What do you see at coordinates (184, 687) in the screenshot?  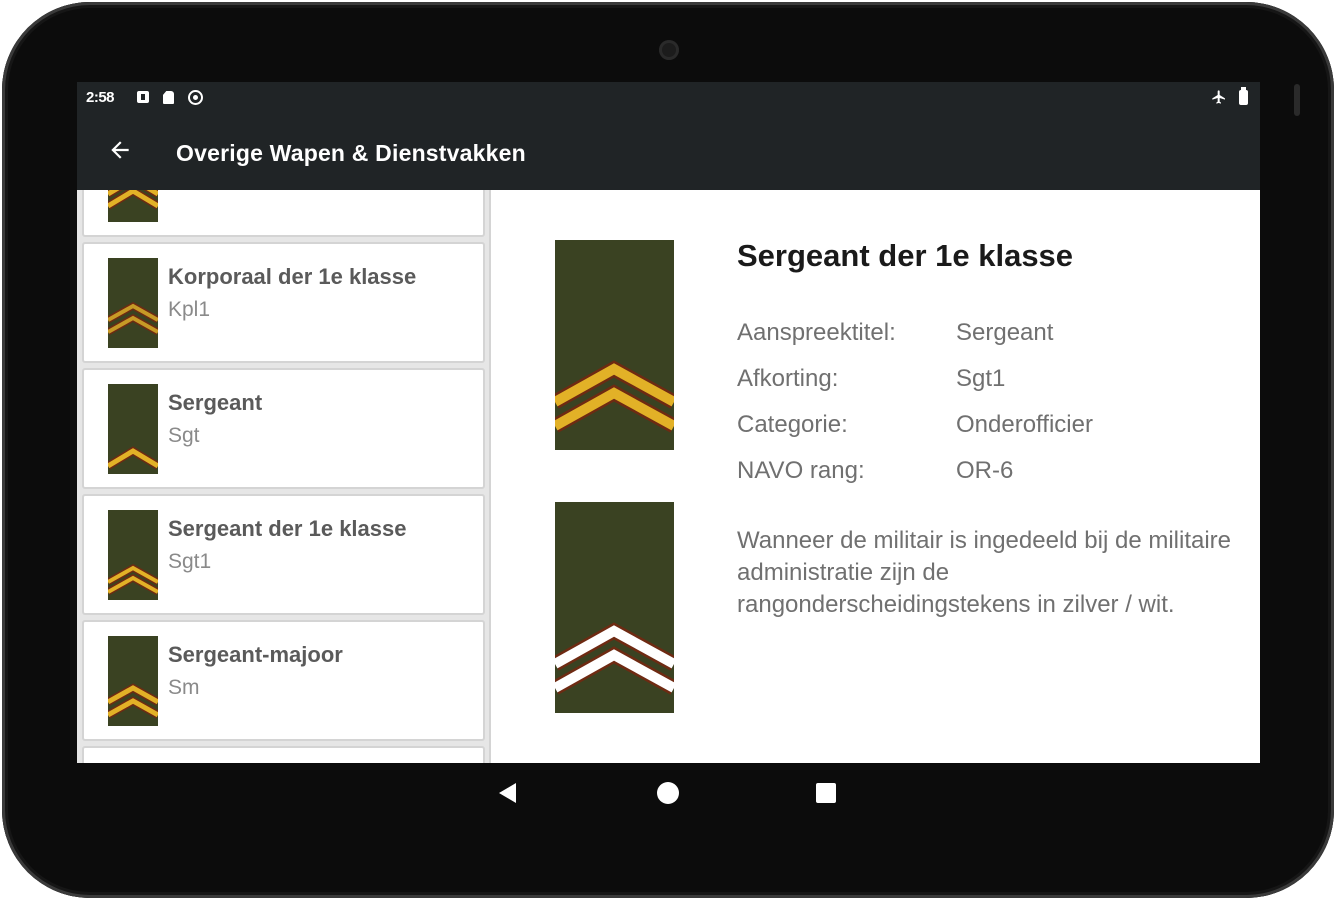 I see `list-item-abbreviation: Sm` at bounding box center [184, 687].